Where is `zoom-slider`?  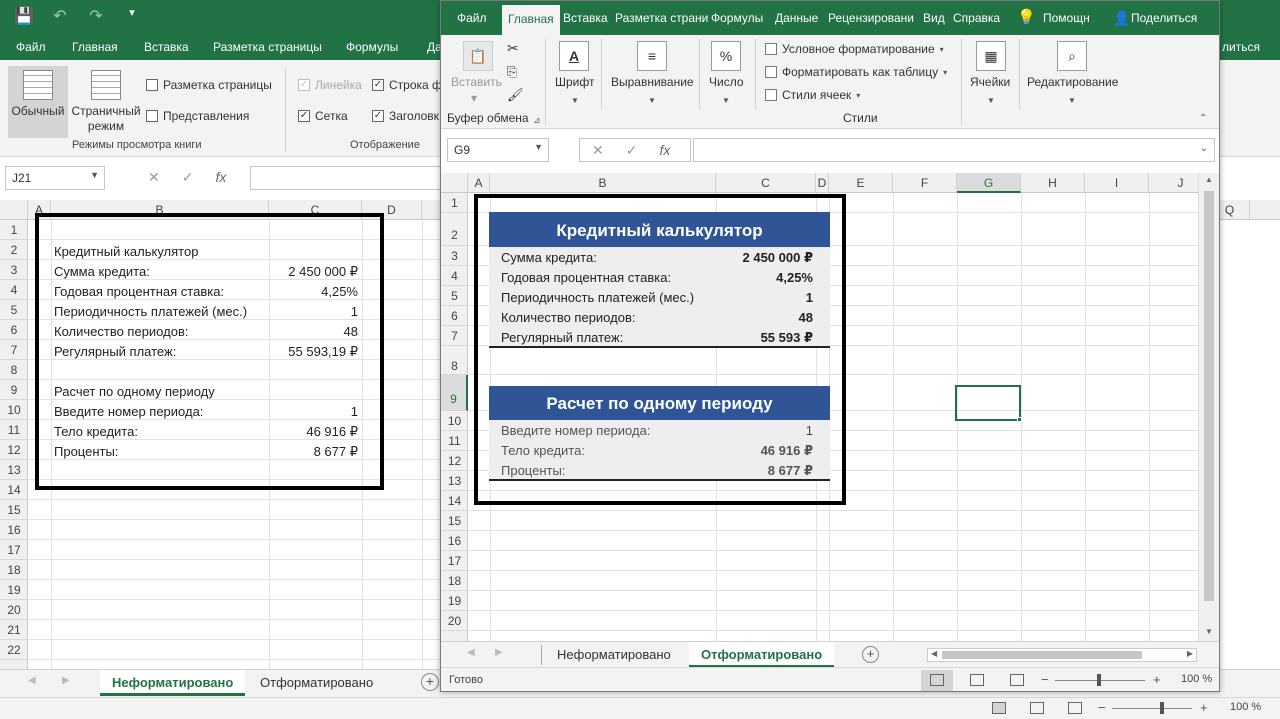 zoom-slider is located at coordinates (1152, 708).